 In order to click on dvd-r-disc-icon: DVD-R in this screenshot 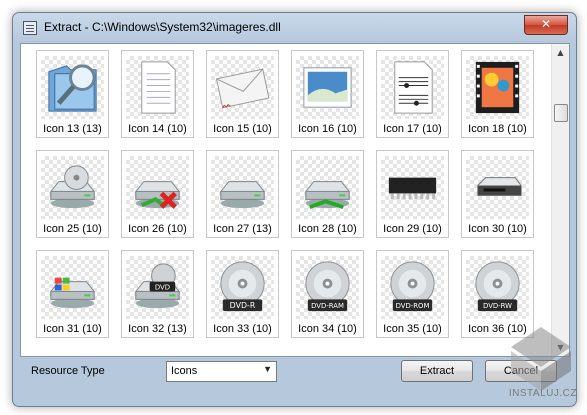, I will do `click(242, 287)`.